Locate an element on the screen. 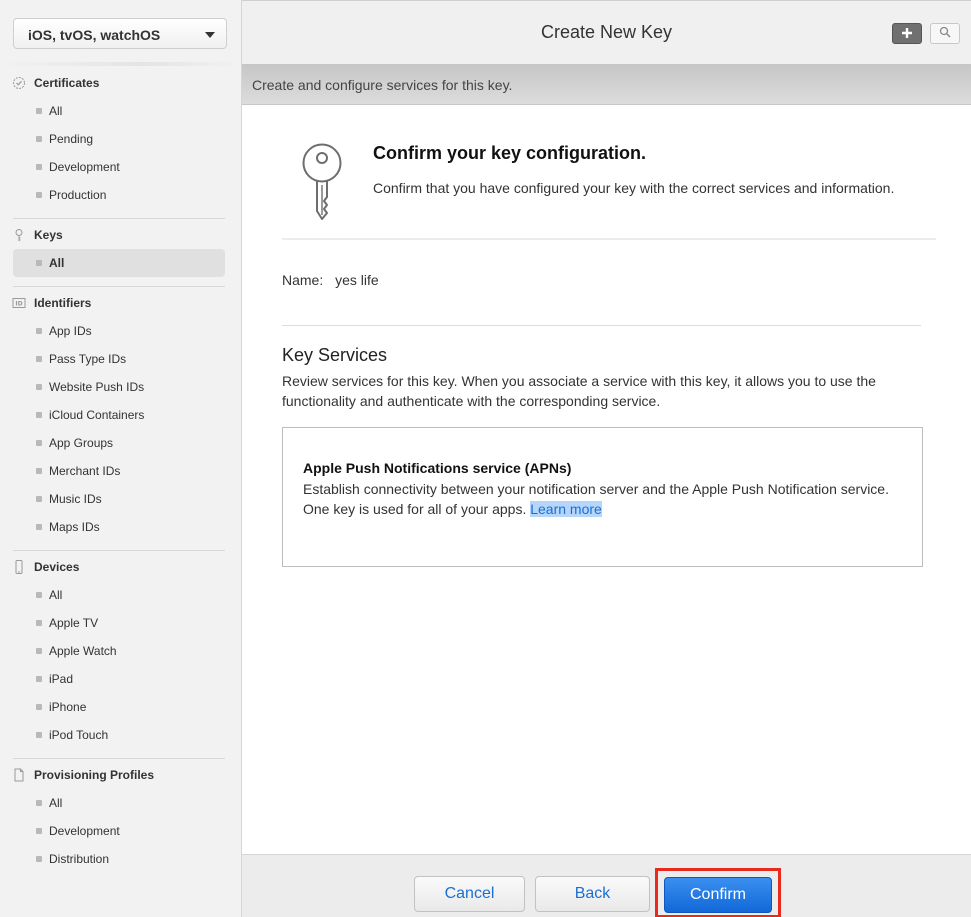  sidebar-item-website-push-ids: Website Push IDs is located at coordinates (119, 387).